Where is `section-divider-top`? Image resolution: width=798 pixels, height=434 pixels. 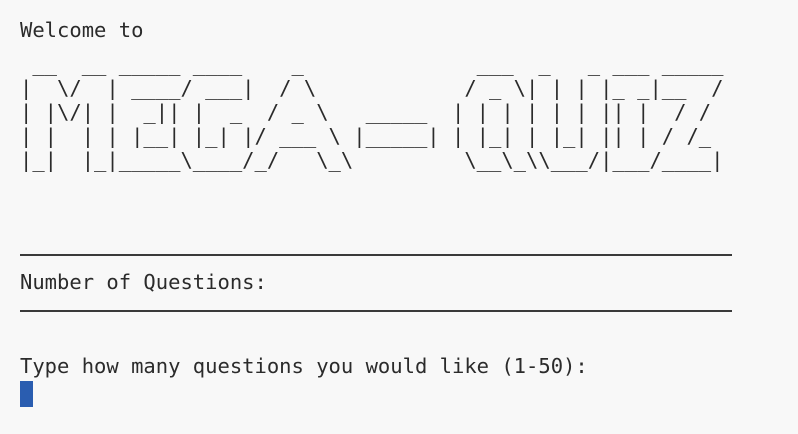 section-divider-top is located at coordinates (376, 255).